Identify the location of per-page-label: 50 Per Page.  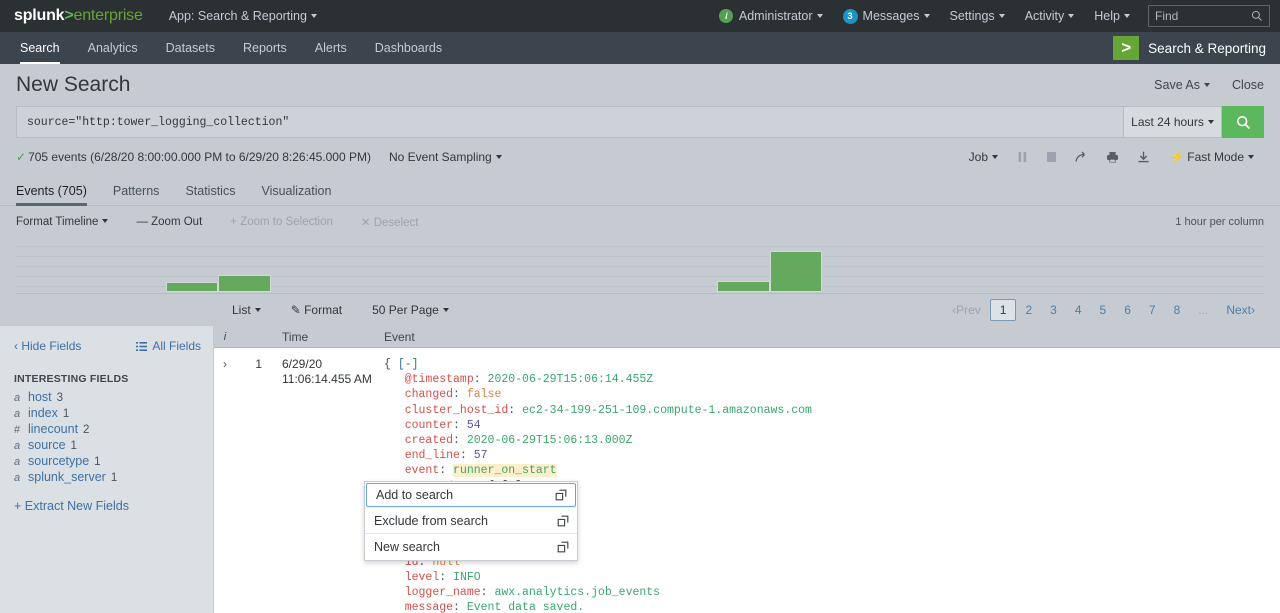
(405, 310).